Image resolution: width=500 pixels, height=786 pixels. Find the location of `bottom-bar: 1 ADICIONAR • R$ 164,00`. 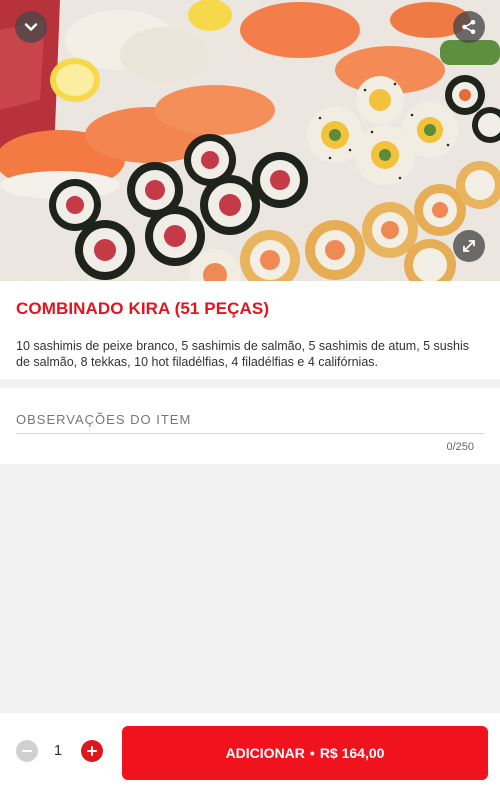

bottom-bar: 1 ADICIONAR • R$ 164,00 is located at coordinates (250, 749).